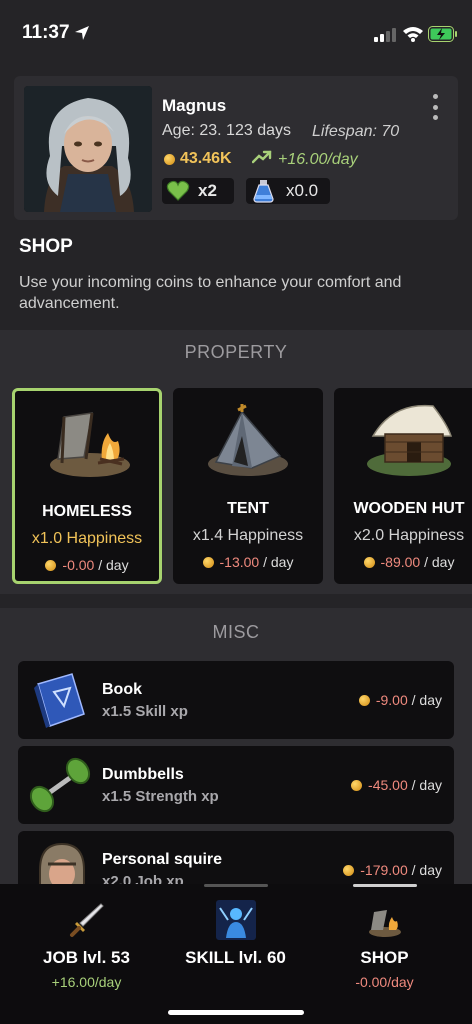 This screenshot has height=1024, width=472. What do you see at coordinates (385, 37) in the screenshot?
I see `cellular-signal-icon` at bounding box center [385, 37].